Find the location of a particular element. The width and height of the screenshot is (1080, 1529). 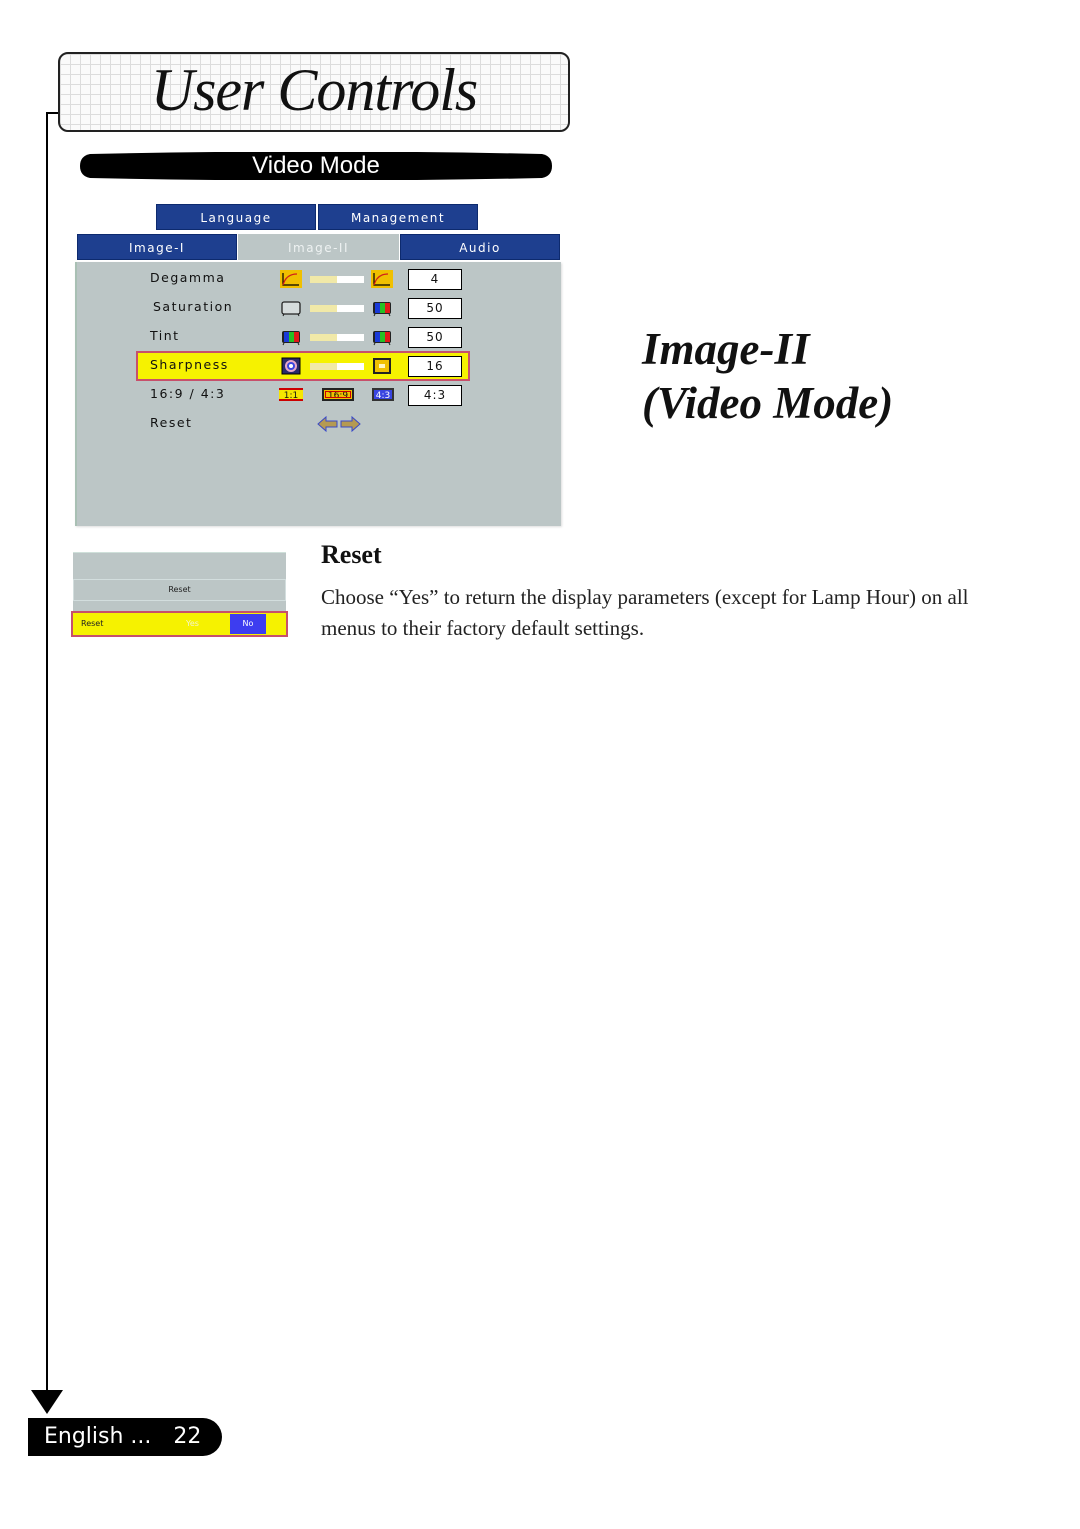

section-banner: Video Mode is located at coordinates (316, 166).